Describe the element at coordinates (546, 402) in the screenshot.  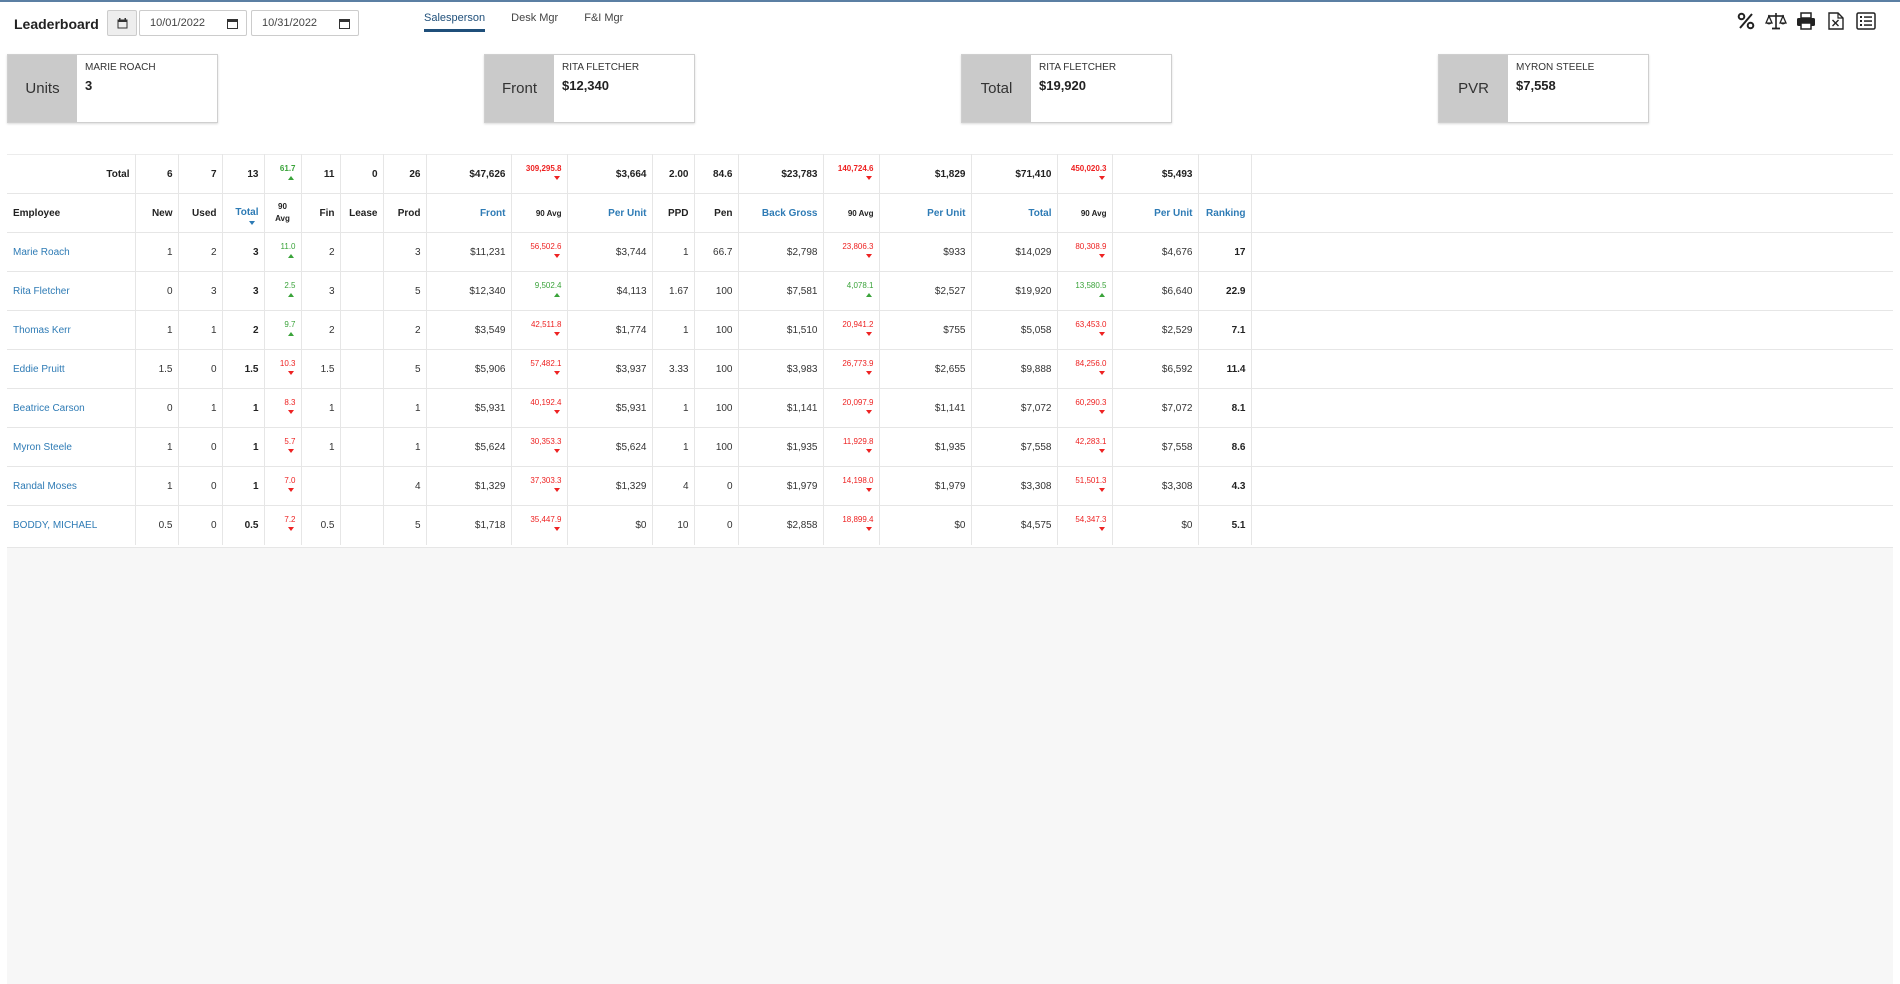
I see `avg-value: 40,192.4` at that location.